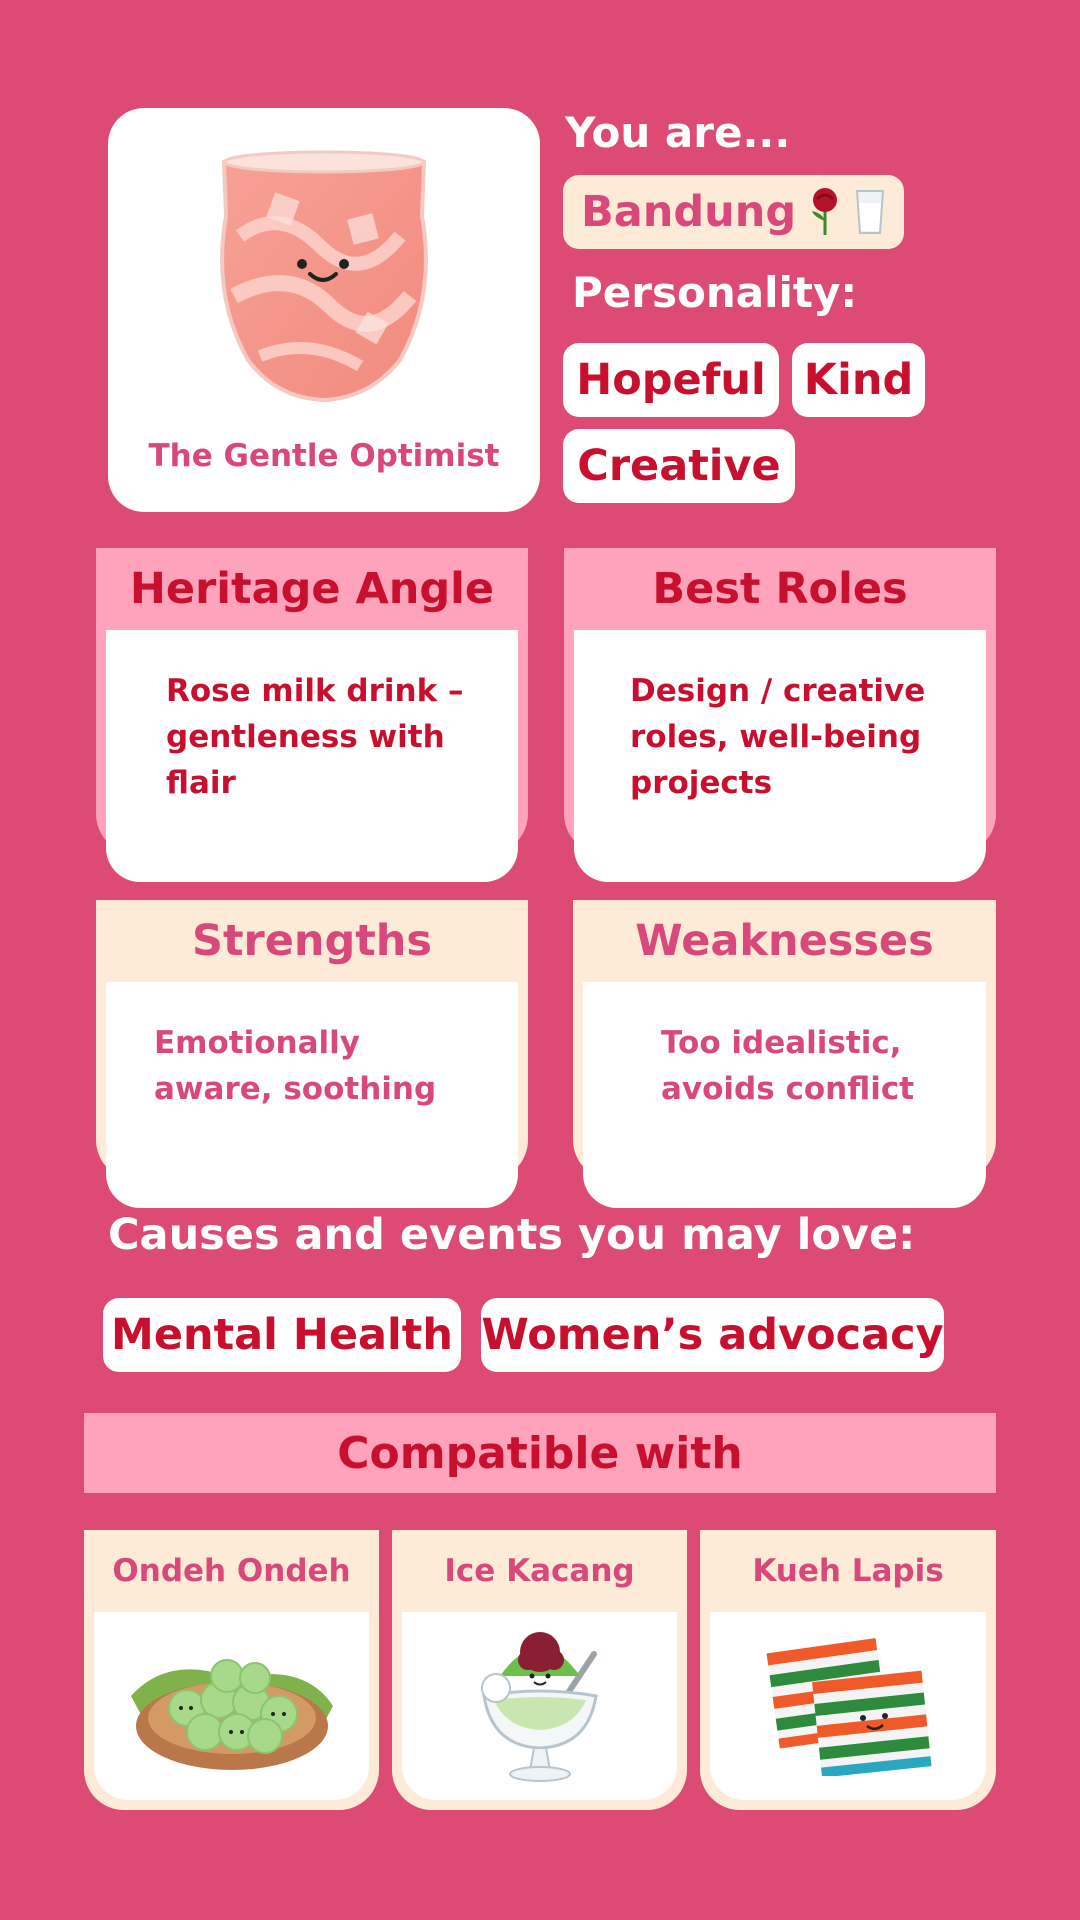 The width and height of the screenshot is (1080, 1920). Describe the element at coordinates (825, 211) in the screenshot. I see `rose-icon` at that location.